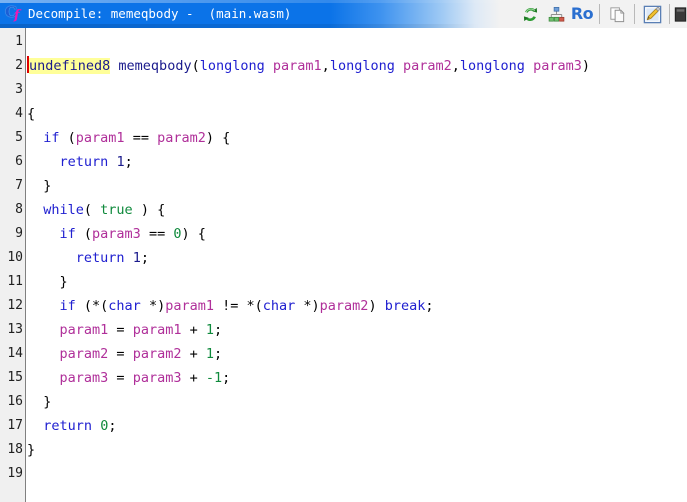  Describe the element at coordinates (357, 258) in the screenshot. I see `code-line-10: return 1;` at that location.